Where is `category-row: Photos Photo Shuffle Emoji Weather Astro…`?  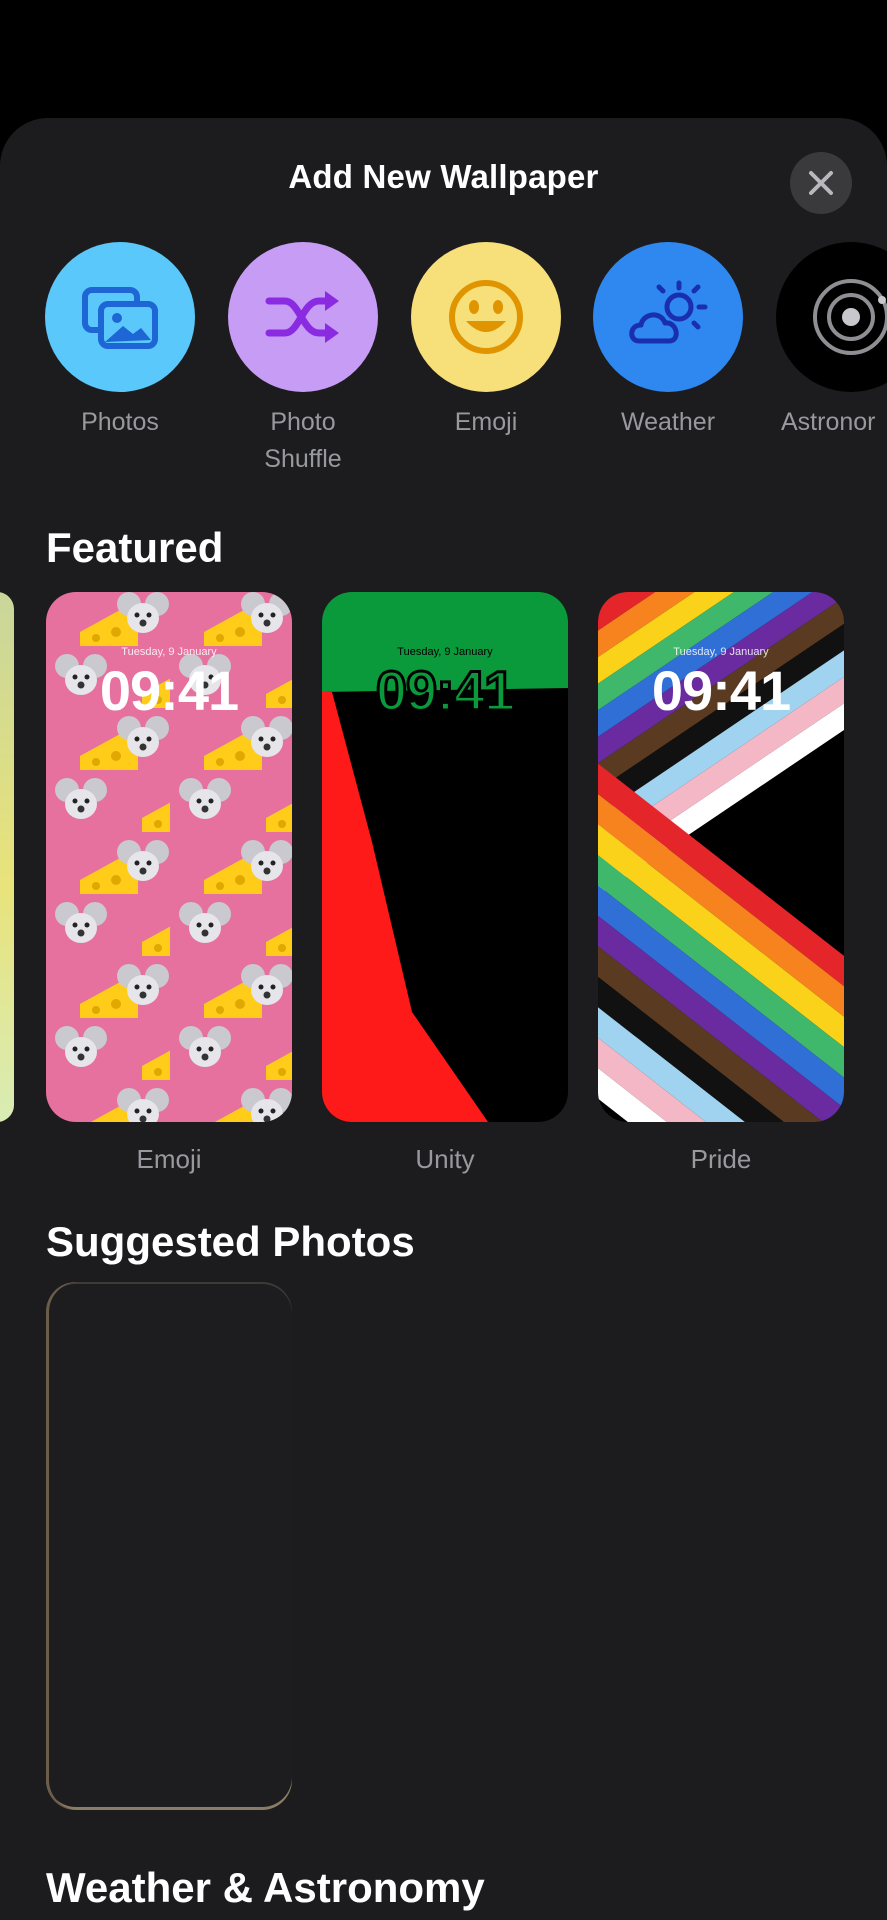
category-row: Photos Photo Shuffle Emoji Weather Astro… is located at coordinates (443, 362).